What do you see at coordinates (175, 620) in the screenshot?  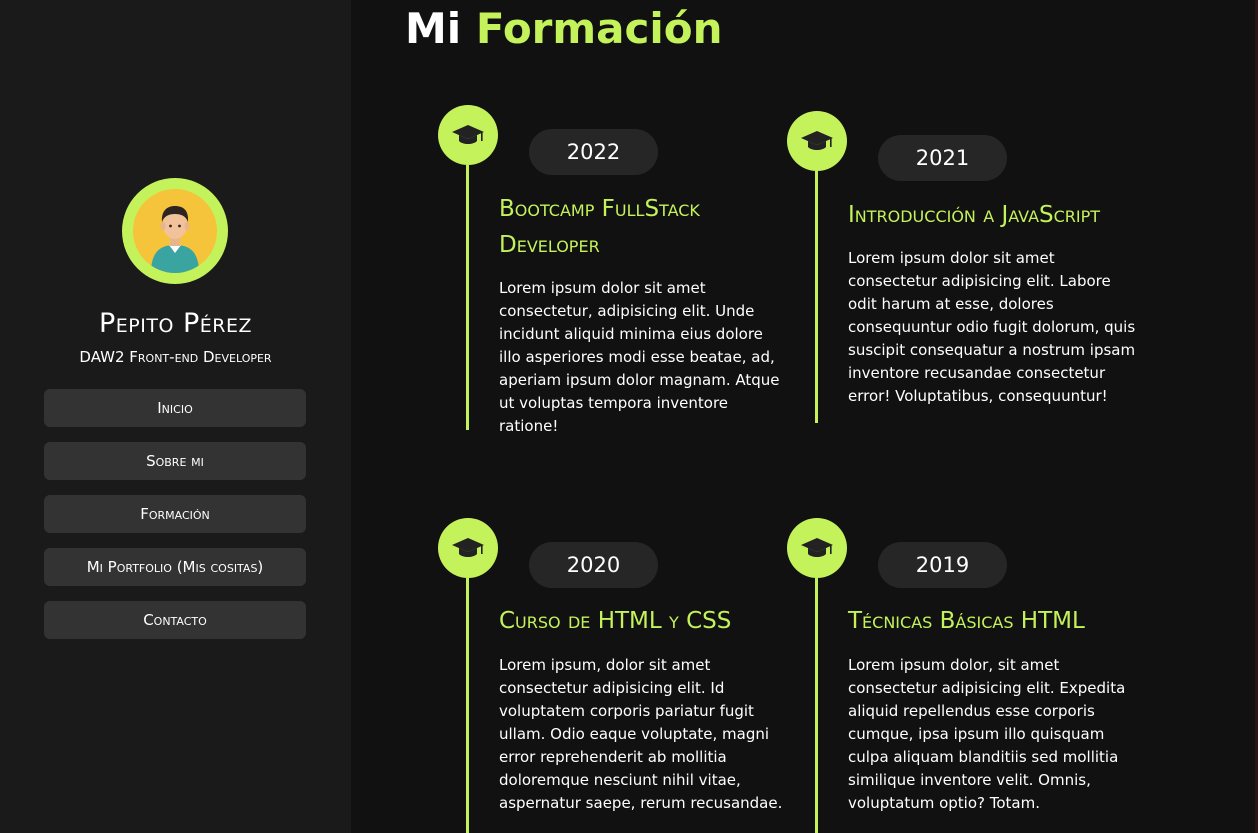 I see `nav-button-contacto: Contacto` at bounding box center [175, 620].